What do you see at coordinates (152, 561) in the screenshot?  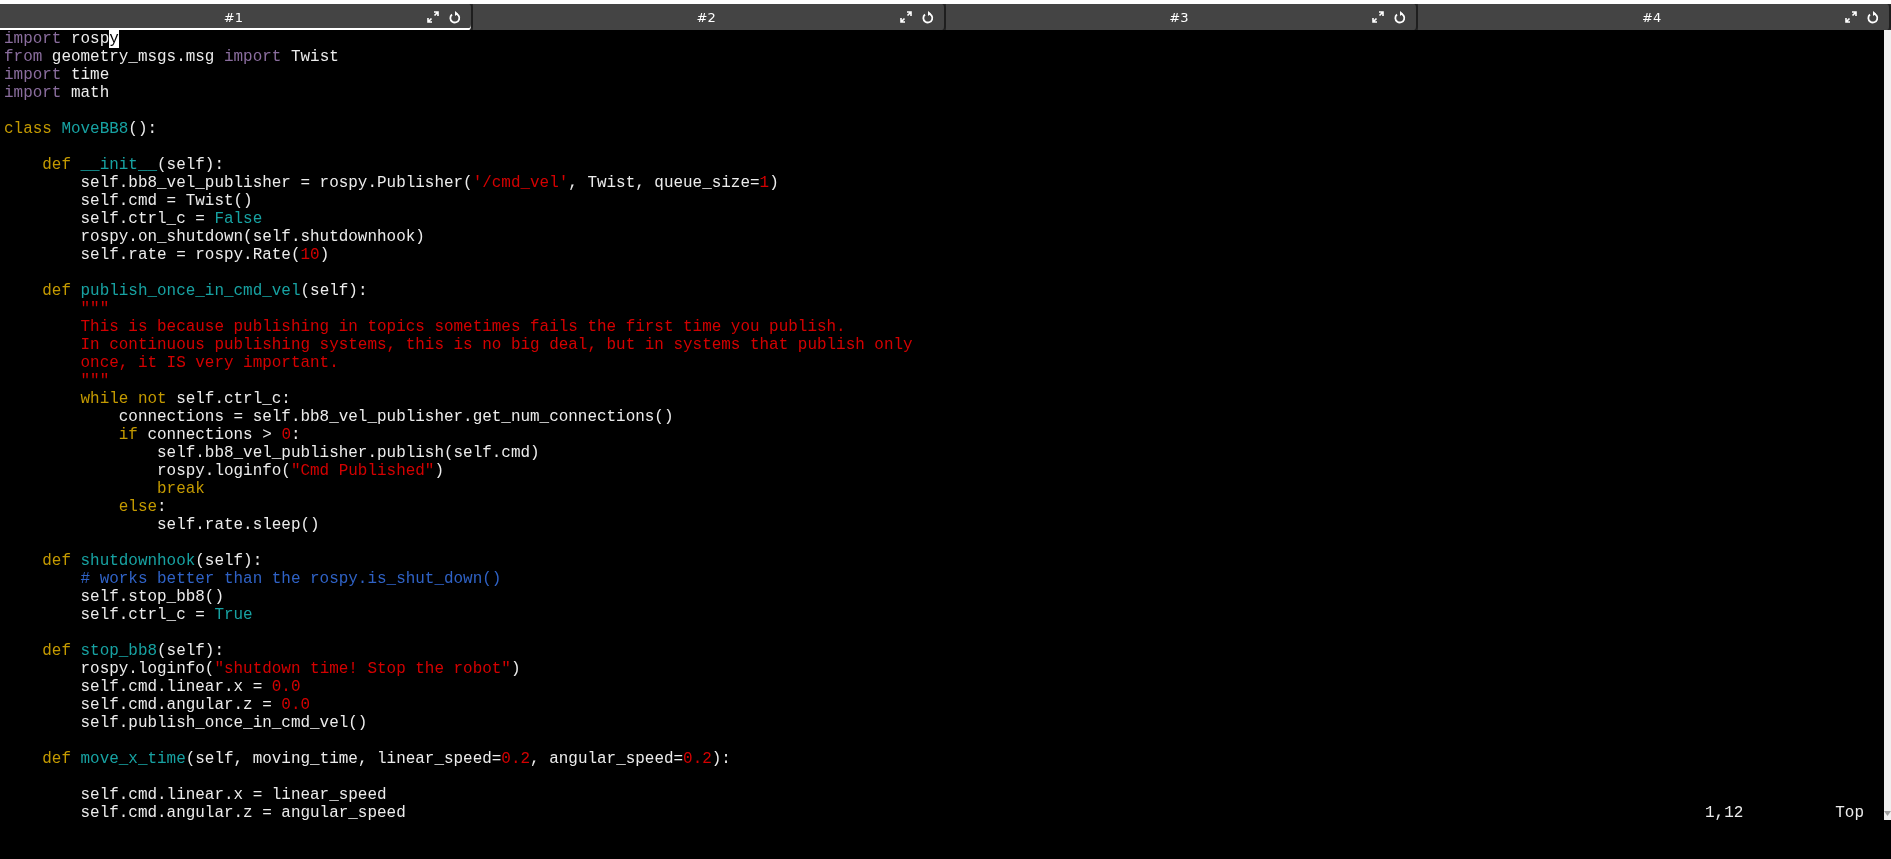 I see `code-line: def shutdownhook(self):` at bounding box center [152, 561].